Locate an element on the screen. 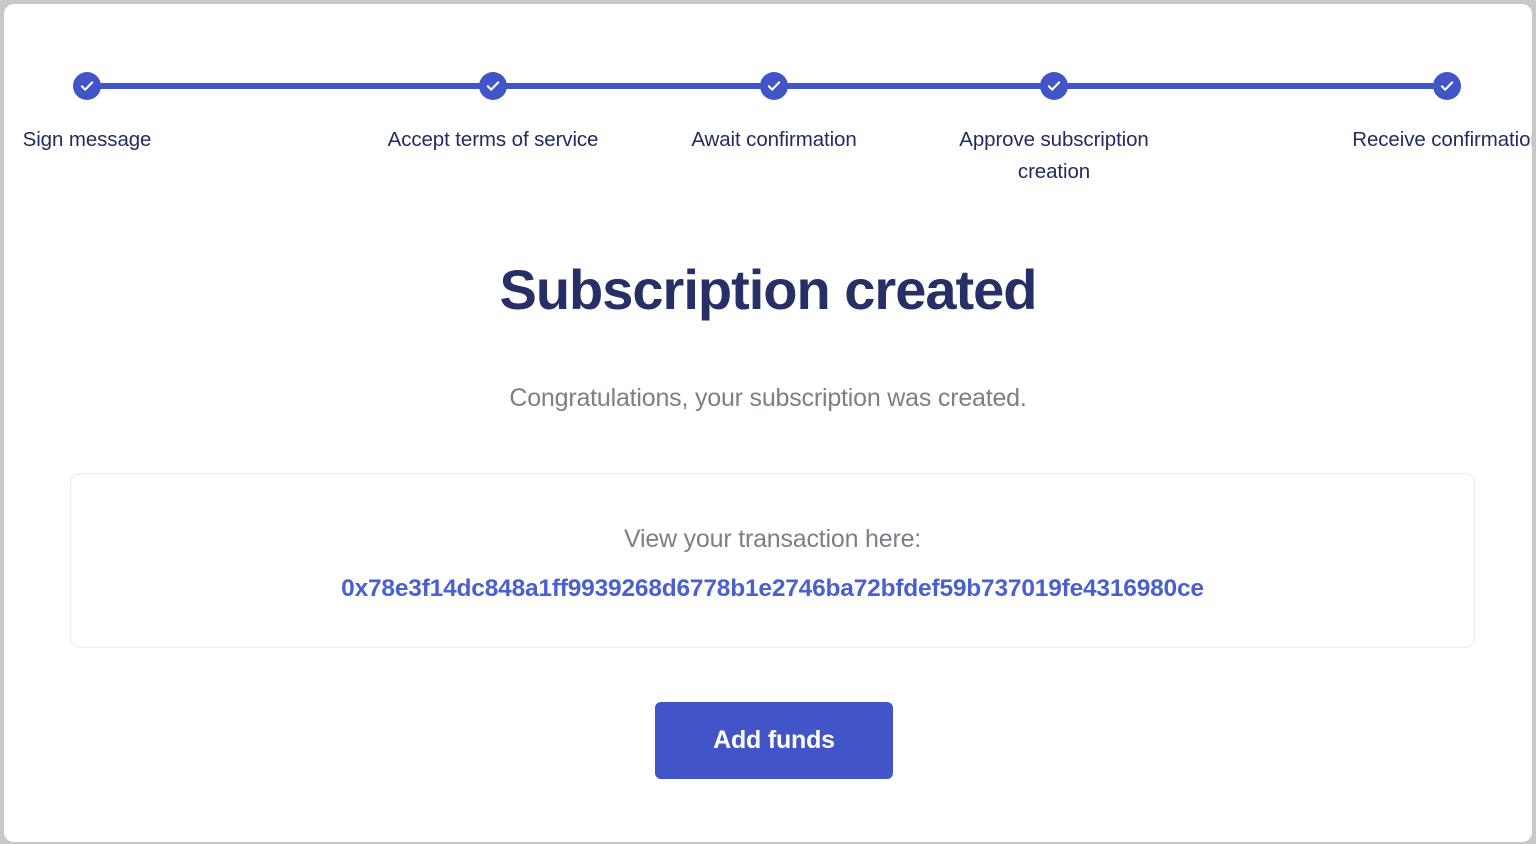 The image size is (1536, 844). transaction-caption: View your transaction here: is located at coordinates (772, 539).